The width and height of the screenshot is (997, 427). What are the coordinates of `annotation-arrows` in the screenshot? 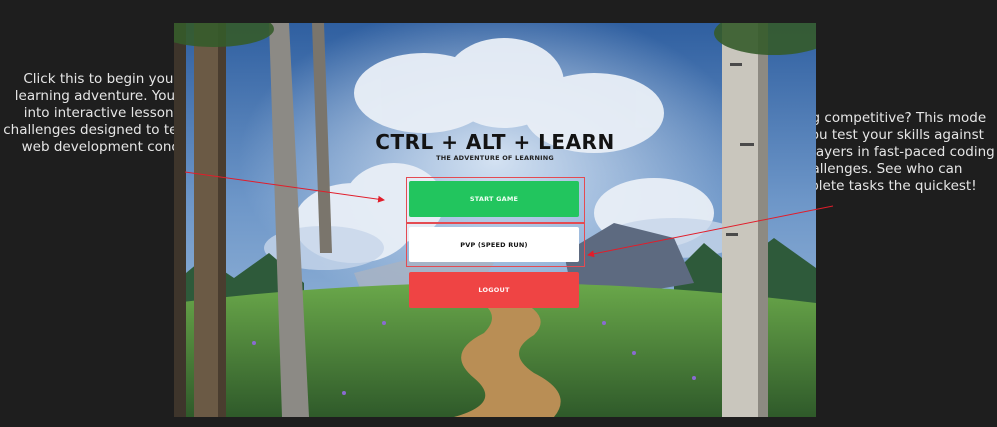 It's located at (509, 214).